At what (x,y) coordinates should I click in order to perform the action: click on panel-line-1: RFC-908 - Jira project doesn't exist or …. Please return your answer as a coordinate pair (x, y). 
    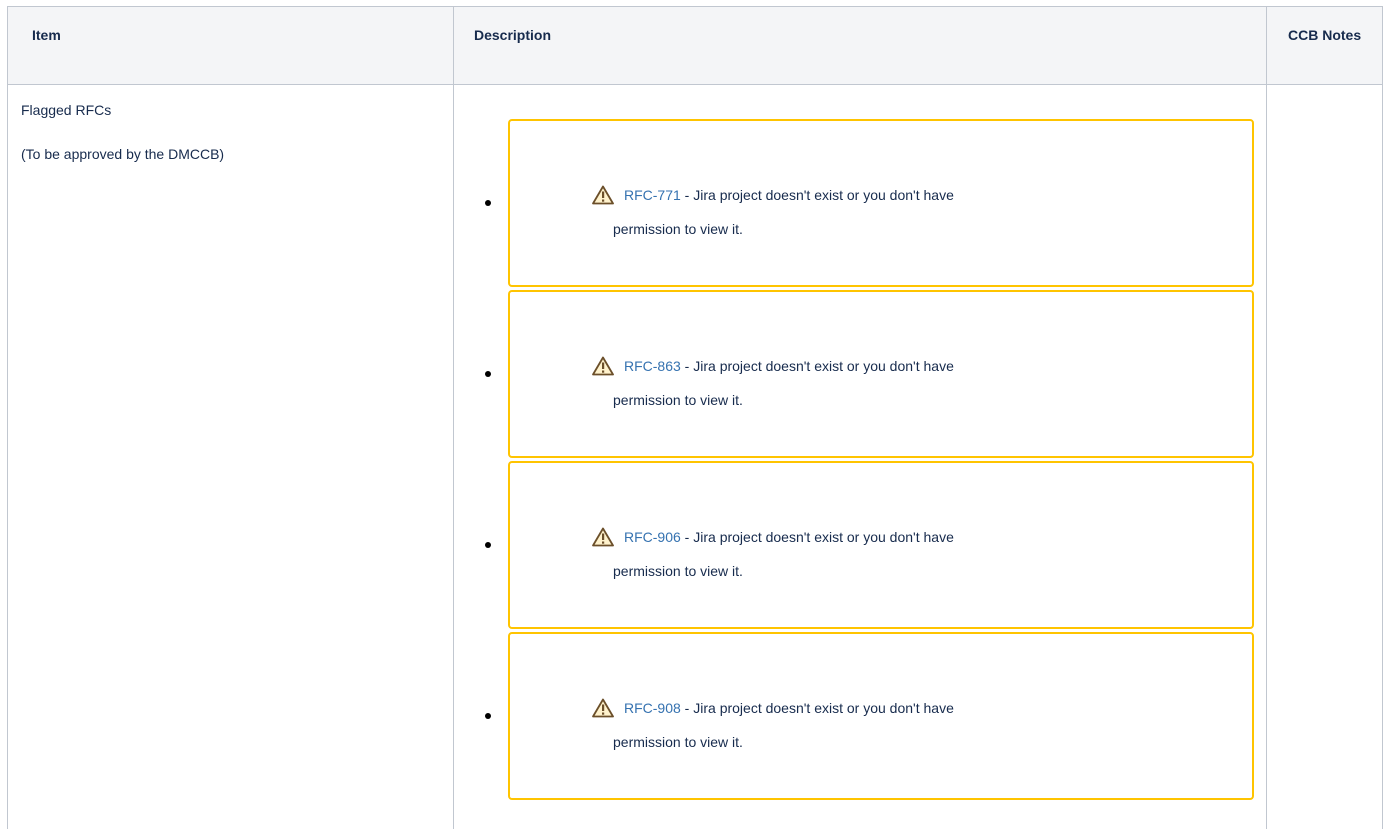
    Looking at the image, I should click on (773, 708).